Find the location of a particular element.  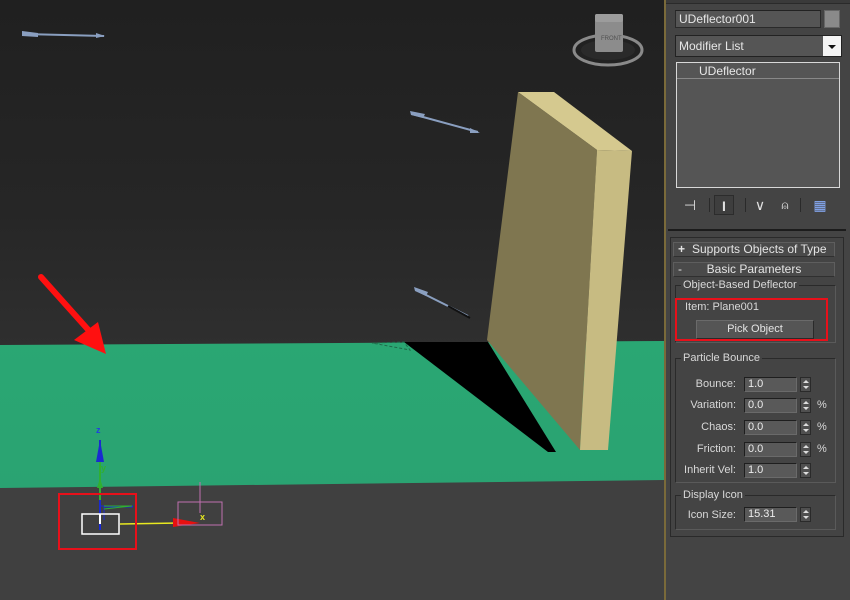

variation-label: Variation: is located at coordinates (713, 405).